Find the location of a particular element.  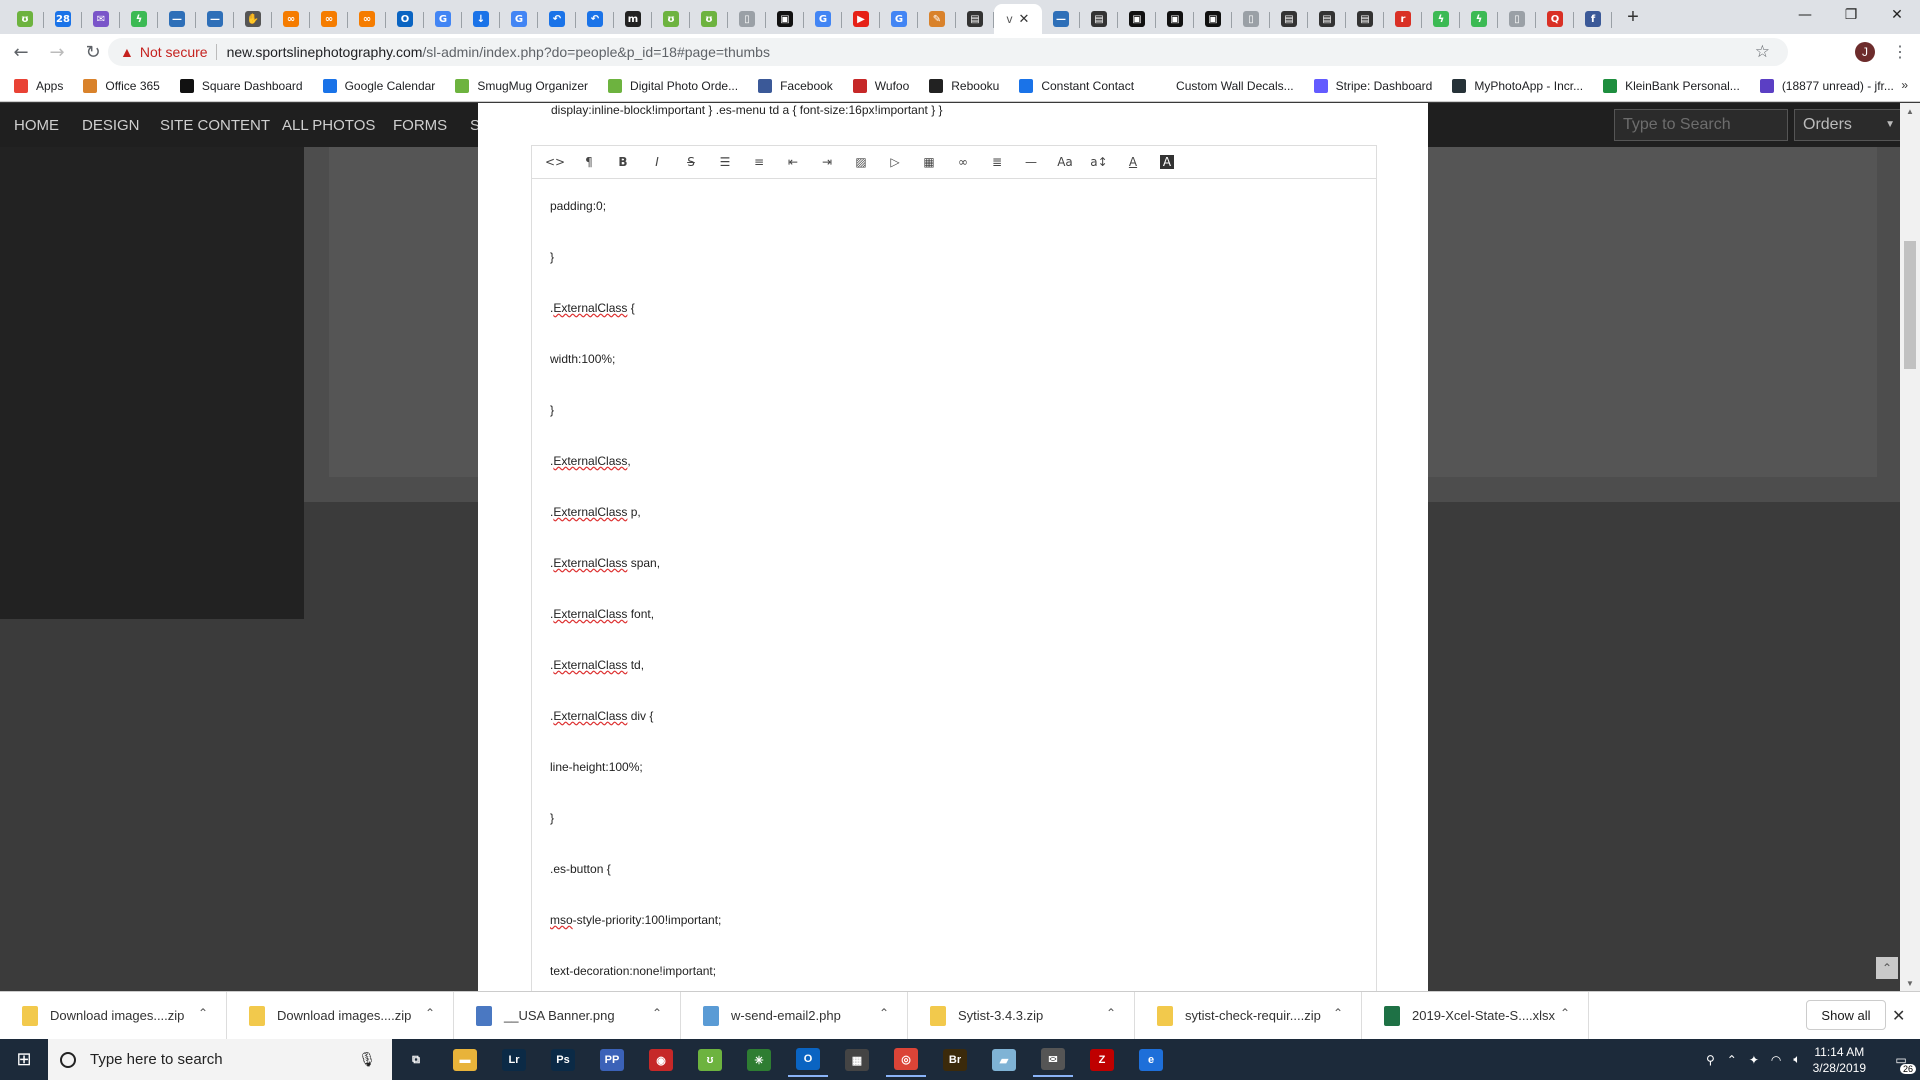

bookmark-item: Constant Contact is located at coordinates (1076, 85).